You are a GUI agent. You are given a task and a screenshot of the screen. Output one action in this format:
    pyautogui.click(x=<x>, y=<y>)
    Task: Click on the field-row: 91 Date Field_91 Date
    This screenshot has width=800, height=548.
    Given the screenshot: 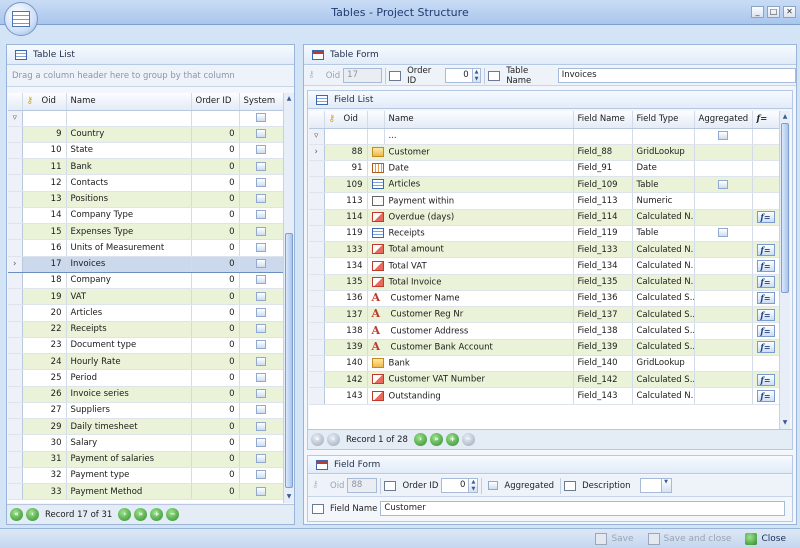 What is the action you would take?
    pyautogui.click(x=544, y=169)
    